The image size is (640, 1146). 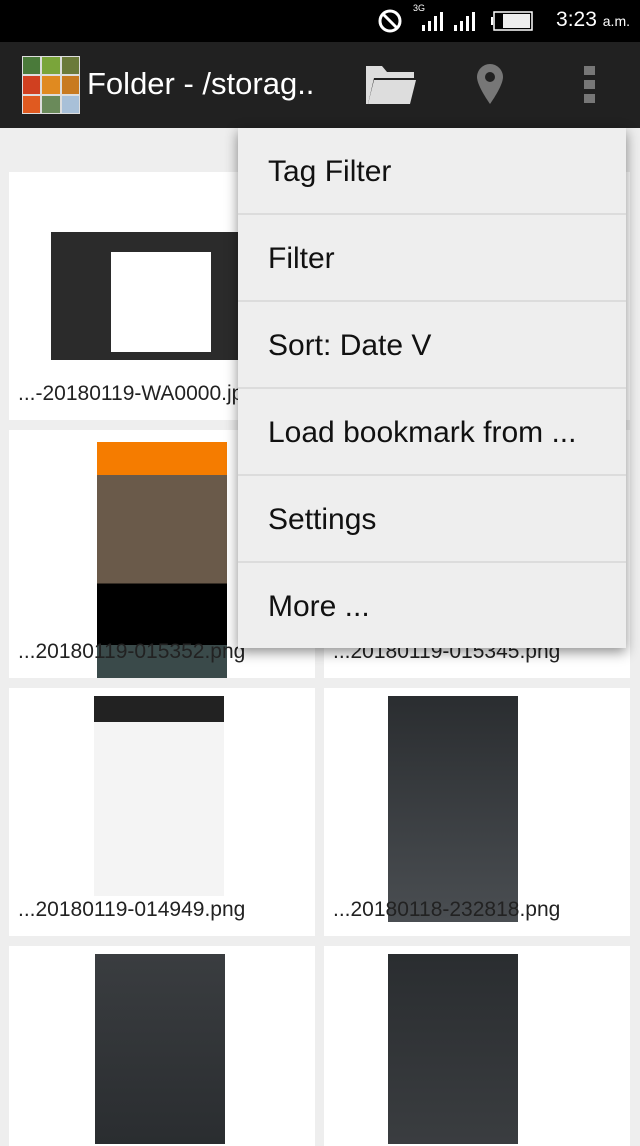 I want to click on menu-item-tag-filter: Tag Filter, so click(x=432, y=171).